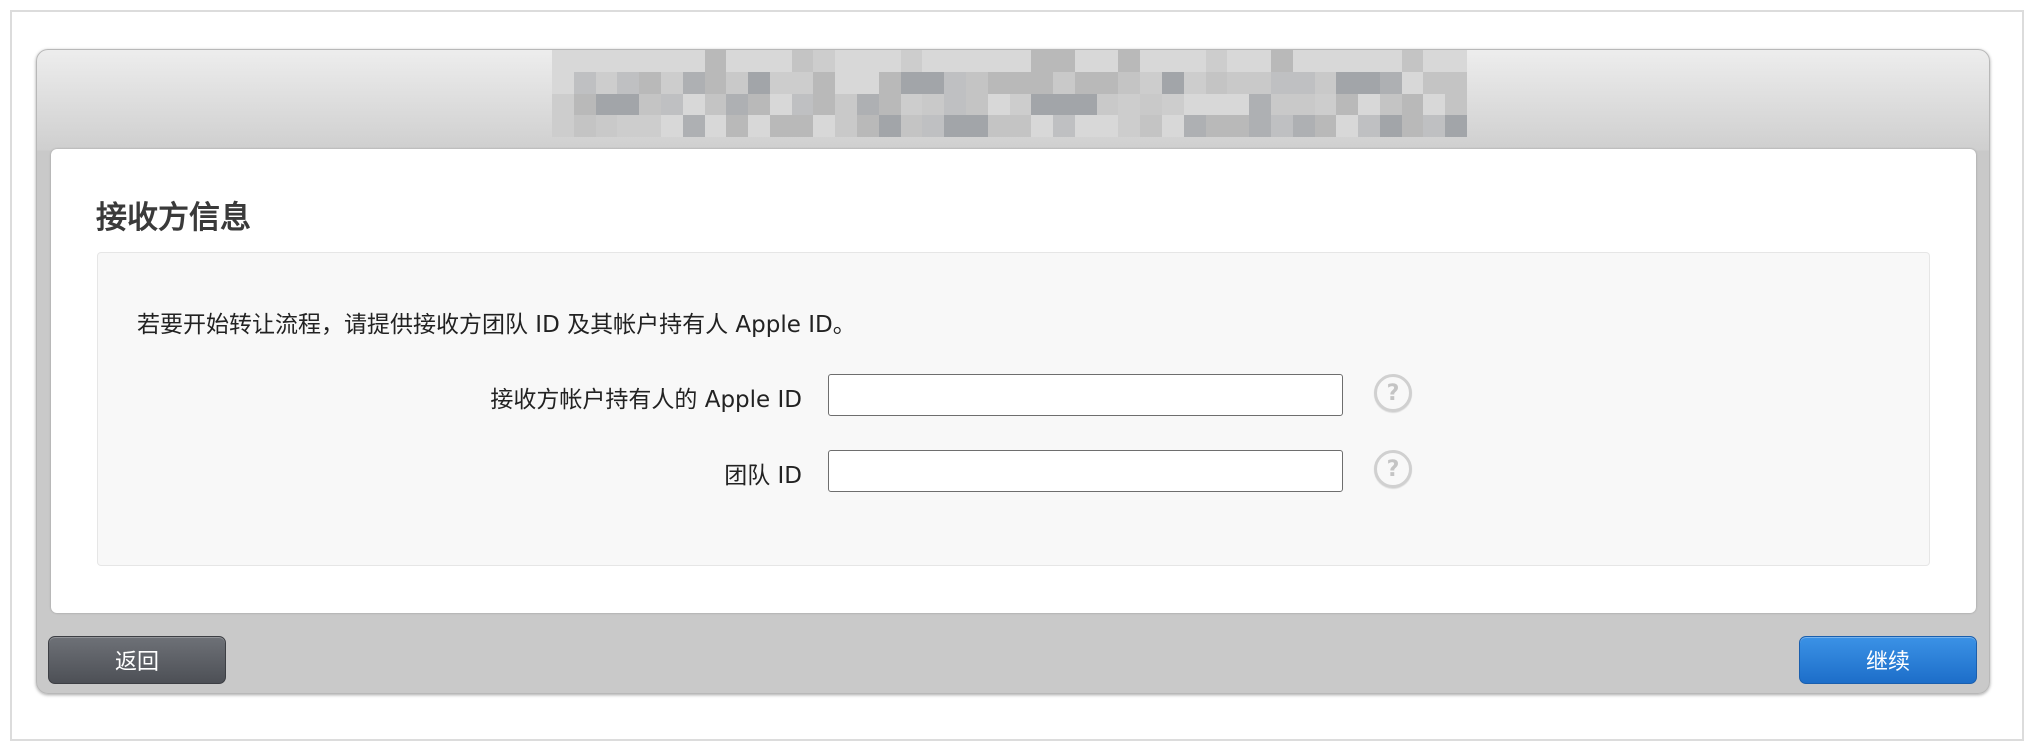  Describe the element at coordinates (1888, 660) in the screenshot. I see `continue-button: 继续` at that location.